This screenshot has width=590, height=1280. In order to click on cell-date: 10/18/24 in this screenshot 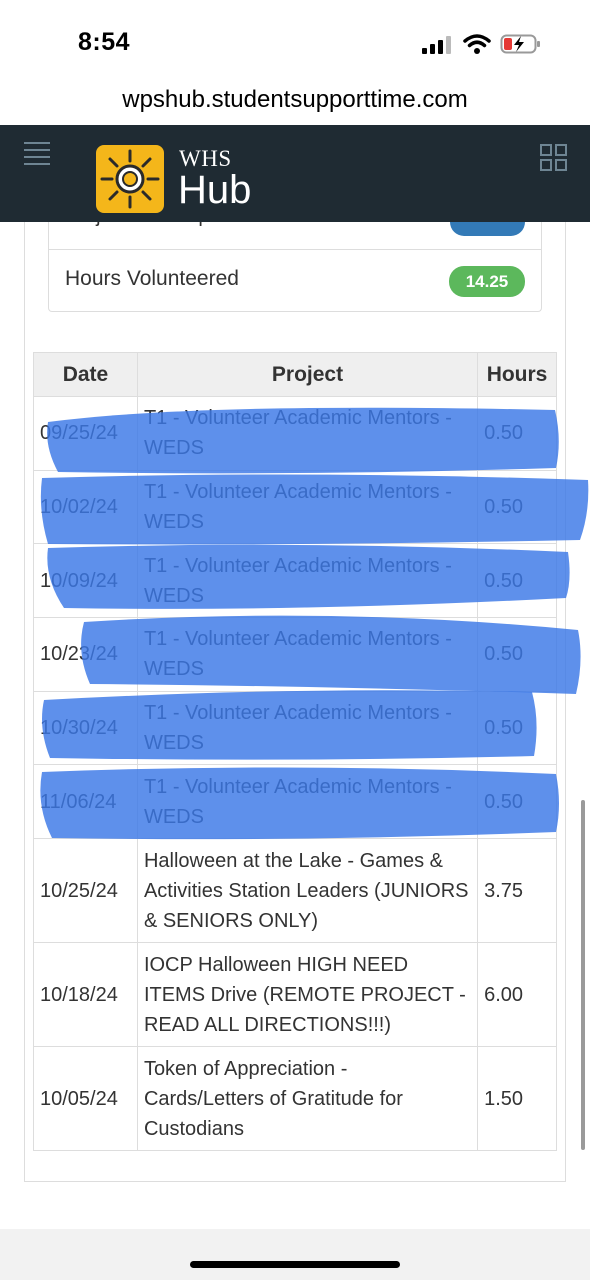, I will do `click(85, 995)`.